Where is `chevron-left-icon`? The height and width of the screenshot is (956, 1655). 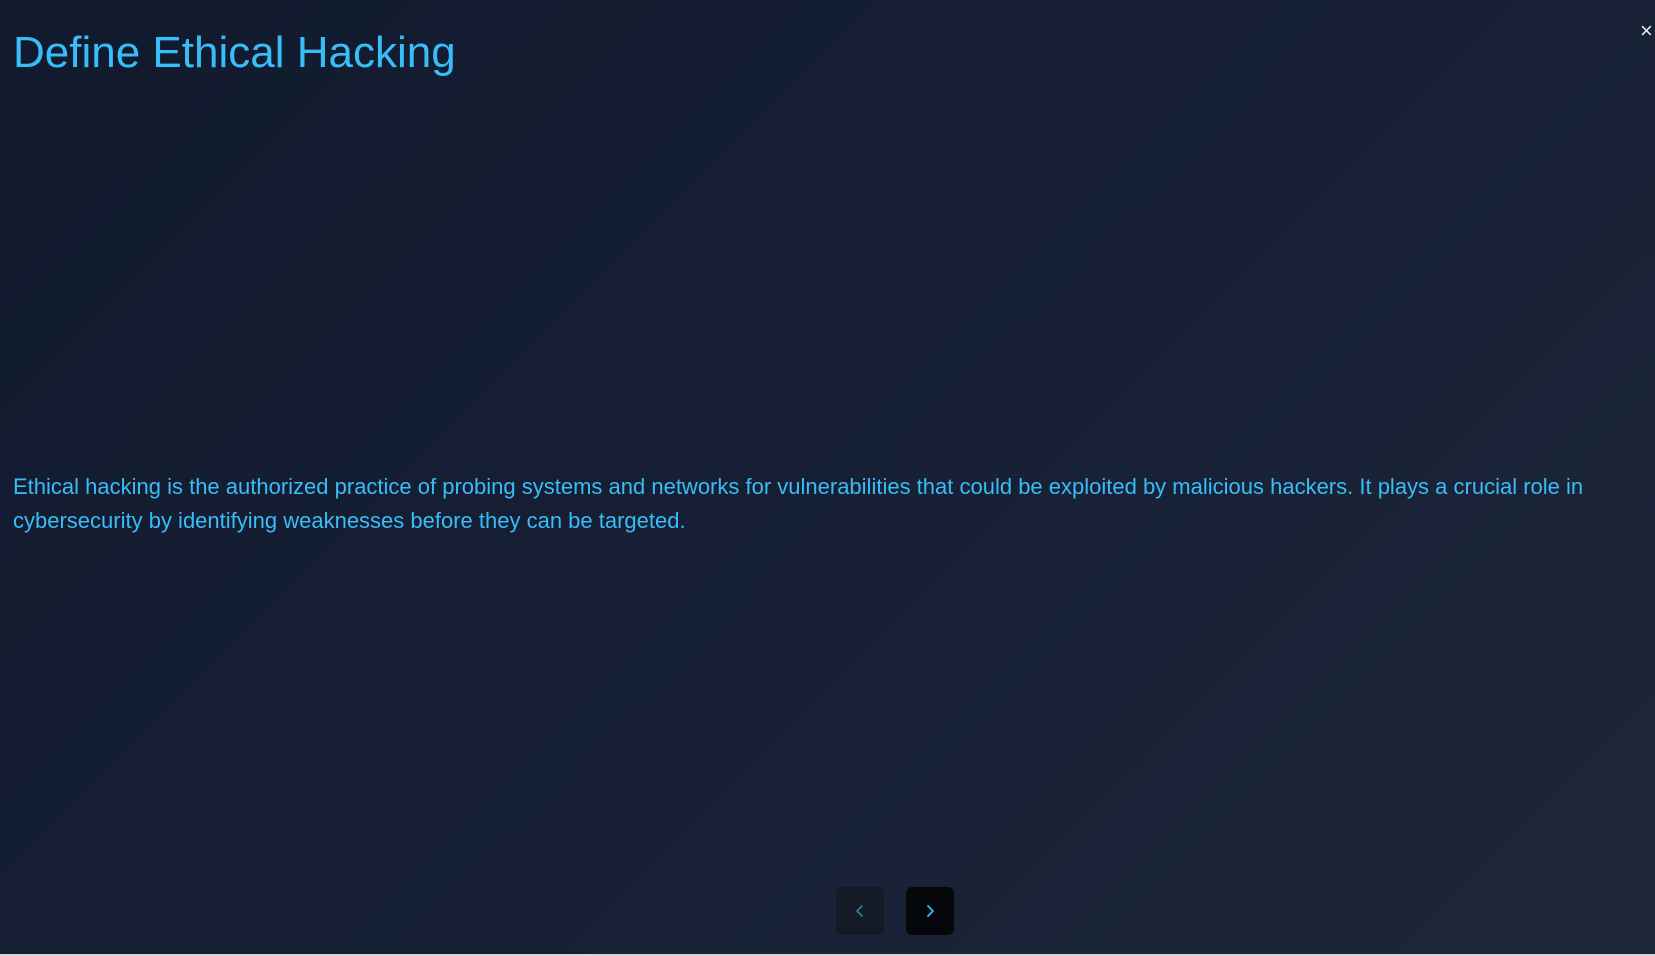
chevron-left-icon is located at coordinates (859, 911).